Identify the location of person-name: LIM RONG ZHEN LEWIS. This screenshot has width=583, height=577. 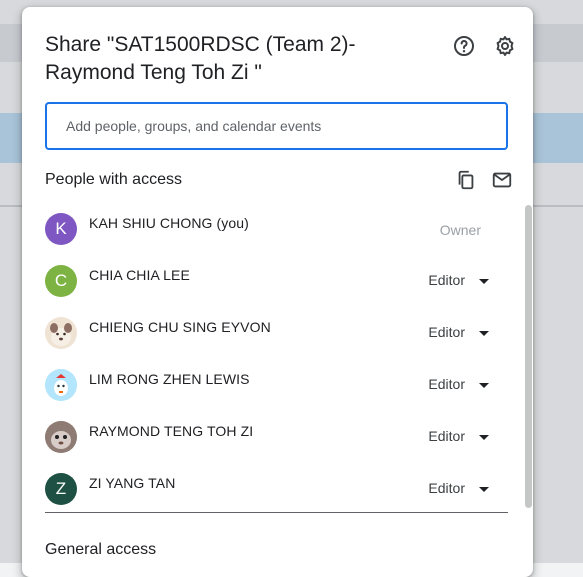
(169, 379).